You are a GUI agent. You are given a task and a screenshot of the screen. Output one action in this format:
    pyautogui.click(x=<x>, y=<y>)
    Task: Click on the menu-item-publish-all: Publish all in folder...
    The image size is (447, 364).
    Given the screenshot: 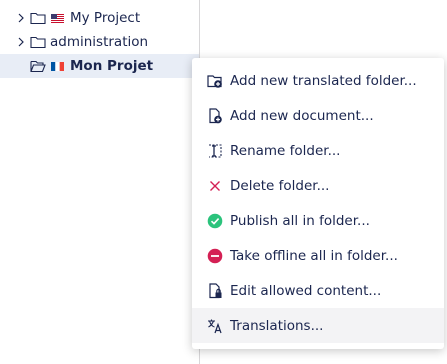 What is the action you would take?
    pyautogui.click(x=318, y=220)
    